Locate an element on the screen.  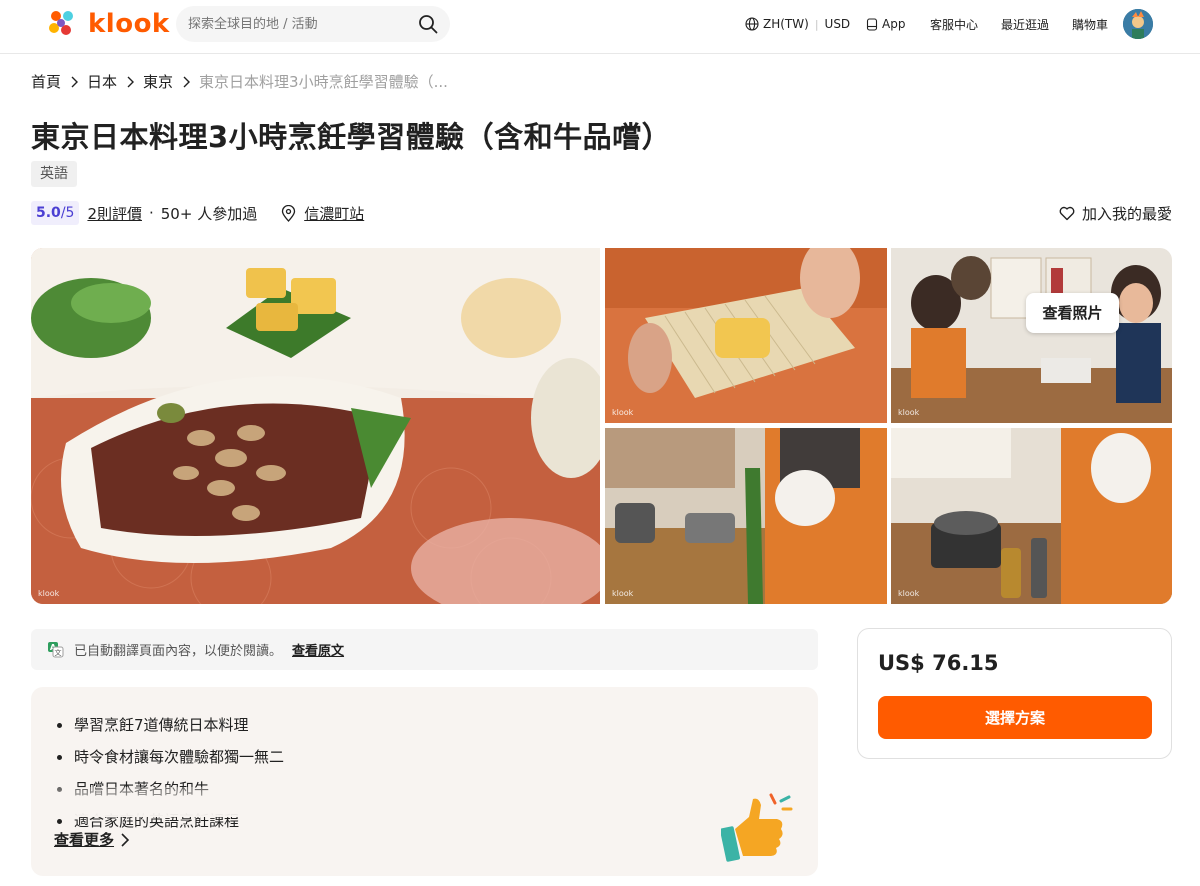
klook-logo: klook is located at coordinates (107, 24).